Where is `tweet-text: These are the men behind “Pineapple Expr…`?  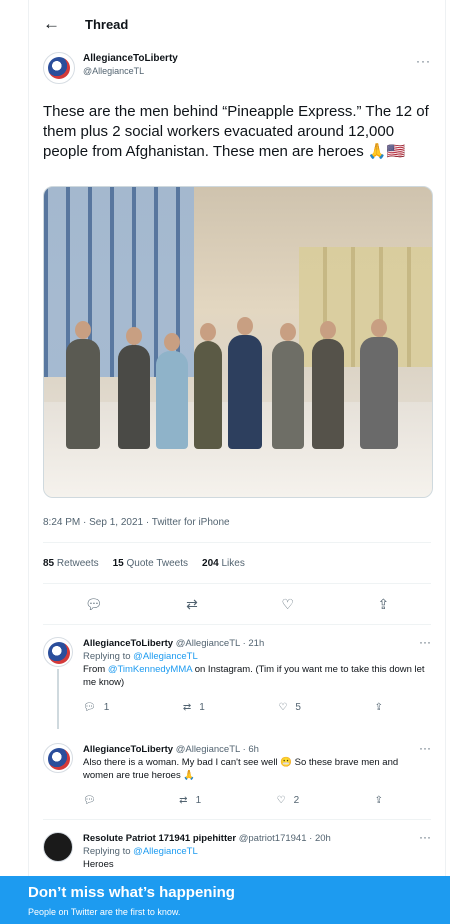 tweet-text: These are the men behind “Pineapple Expr… is located at coordinates (236, 131).